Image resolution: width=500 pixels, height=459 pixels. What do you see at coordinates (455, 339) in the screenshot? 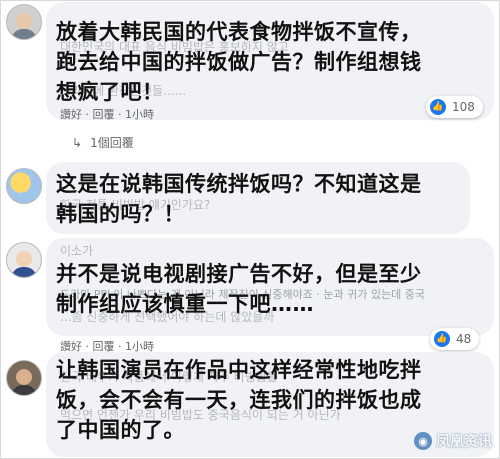
I see `reaction-summary: 👍 48` at bounding box center [455, 339].